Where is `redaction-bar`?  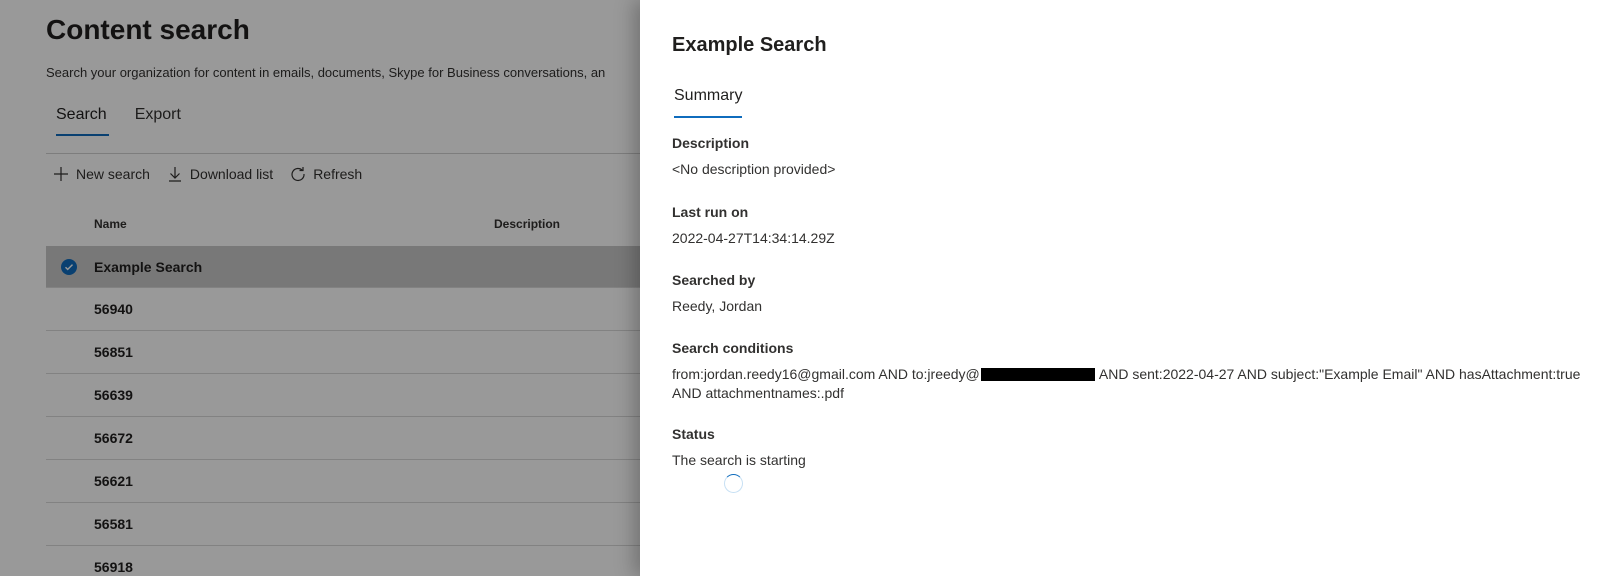 redaction-bar is located at coordinates (1037, 374).